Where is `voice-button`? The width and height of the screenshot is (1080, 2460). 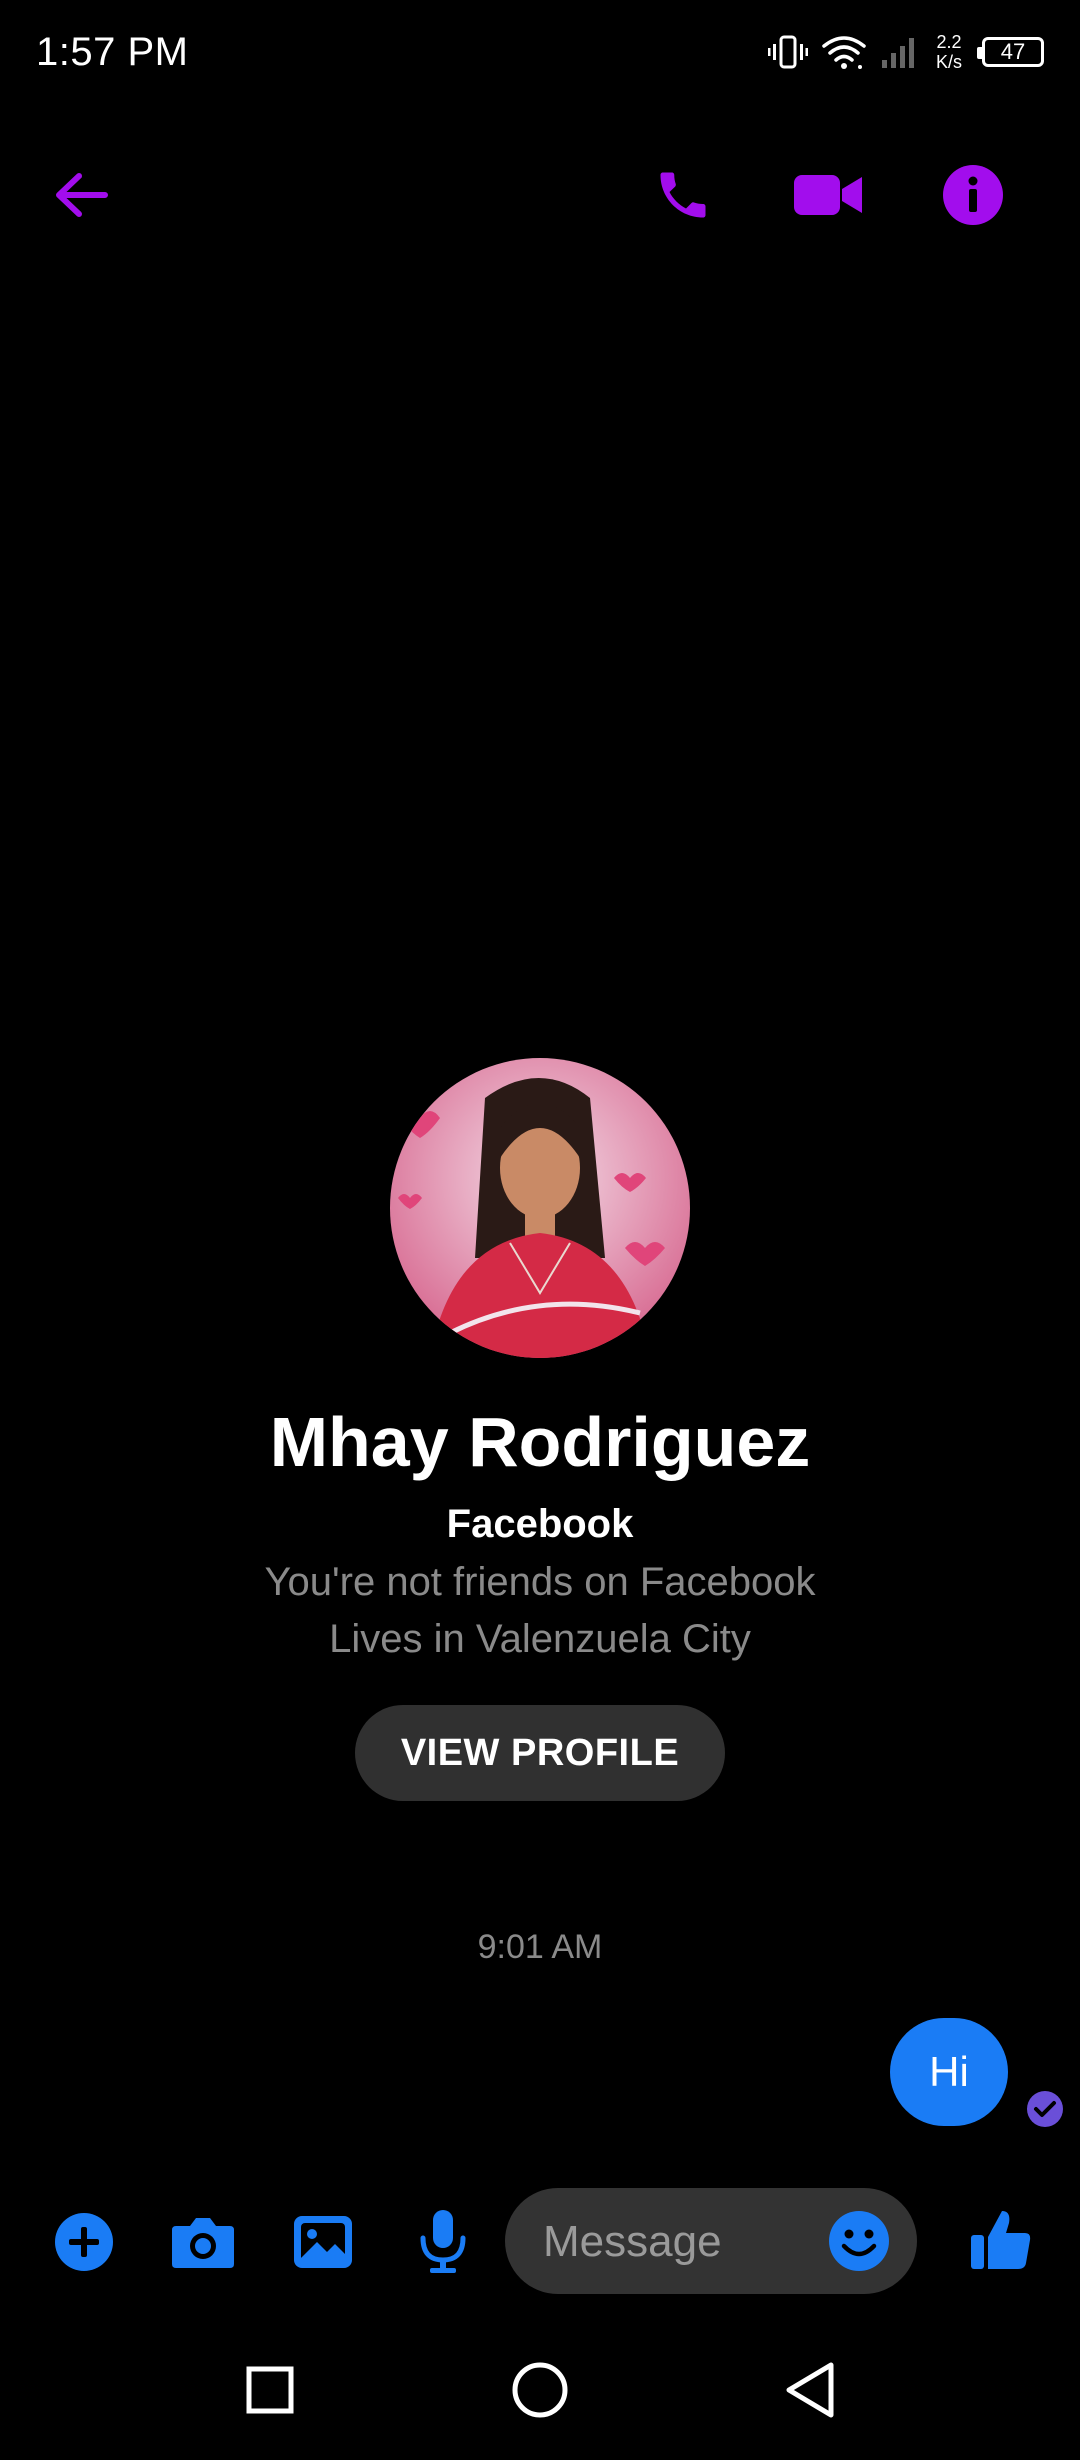 voice-button is located at coordinates (443, 2241).